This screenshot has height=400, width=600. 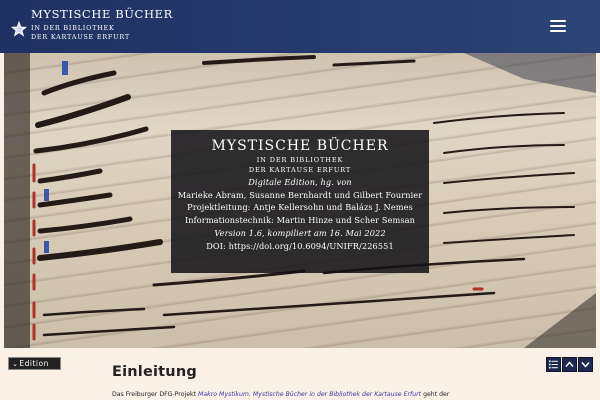 I want to click on list-icon, so click(x=553, y=364).